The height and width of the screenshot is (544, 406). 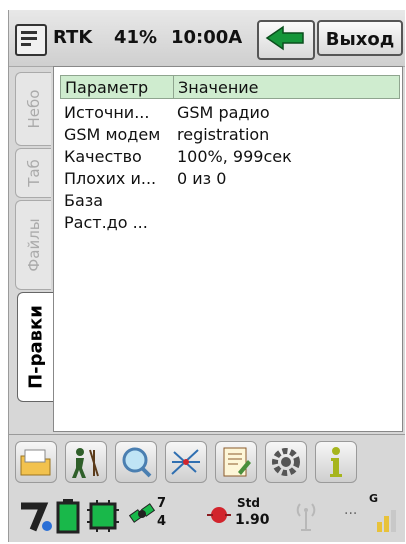 What do you see at coordinates (202, 178) in the screenshot?
I see `value-cell: 0 из 0` at bounding box center [202, 178].